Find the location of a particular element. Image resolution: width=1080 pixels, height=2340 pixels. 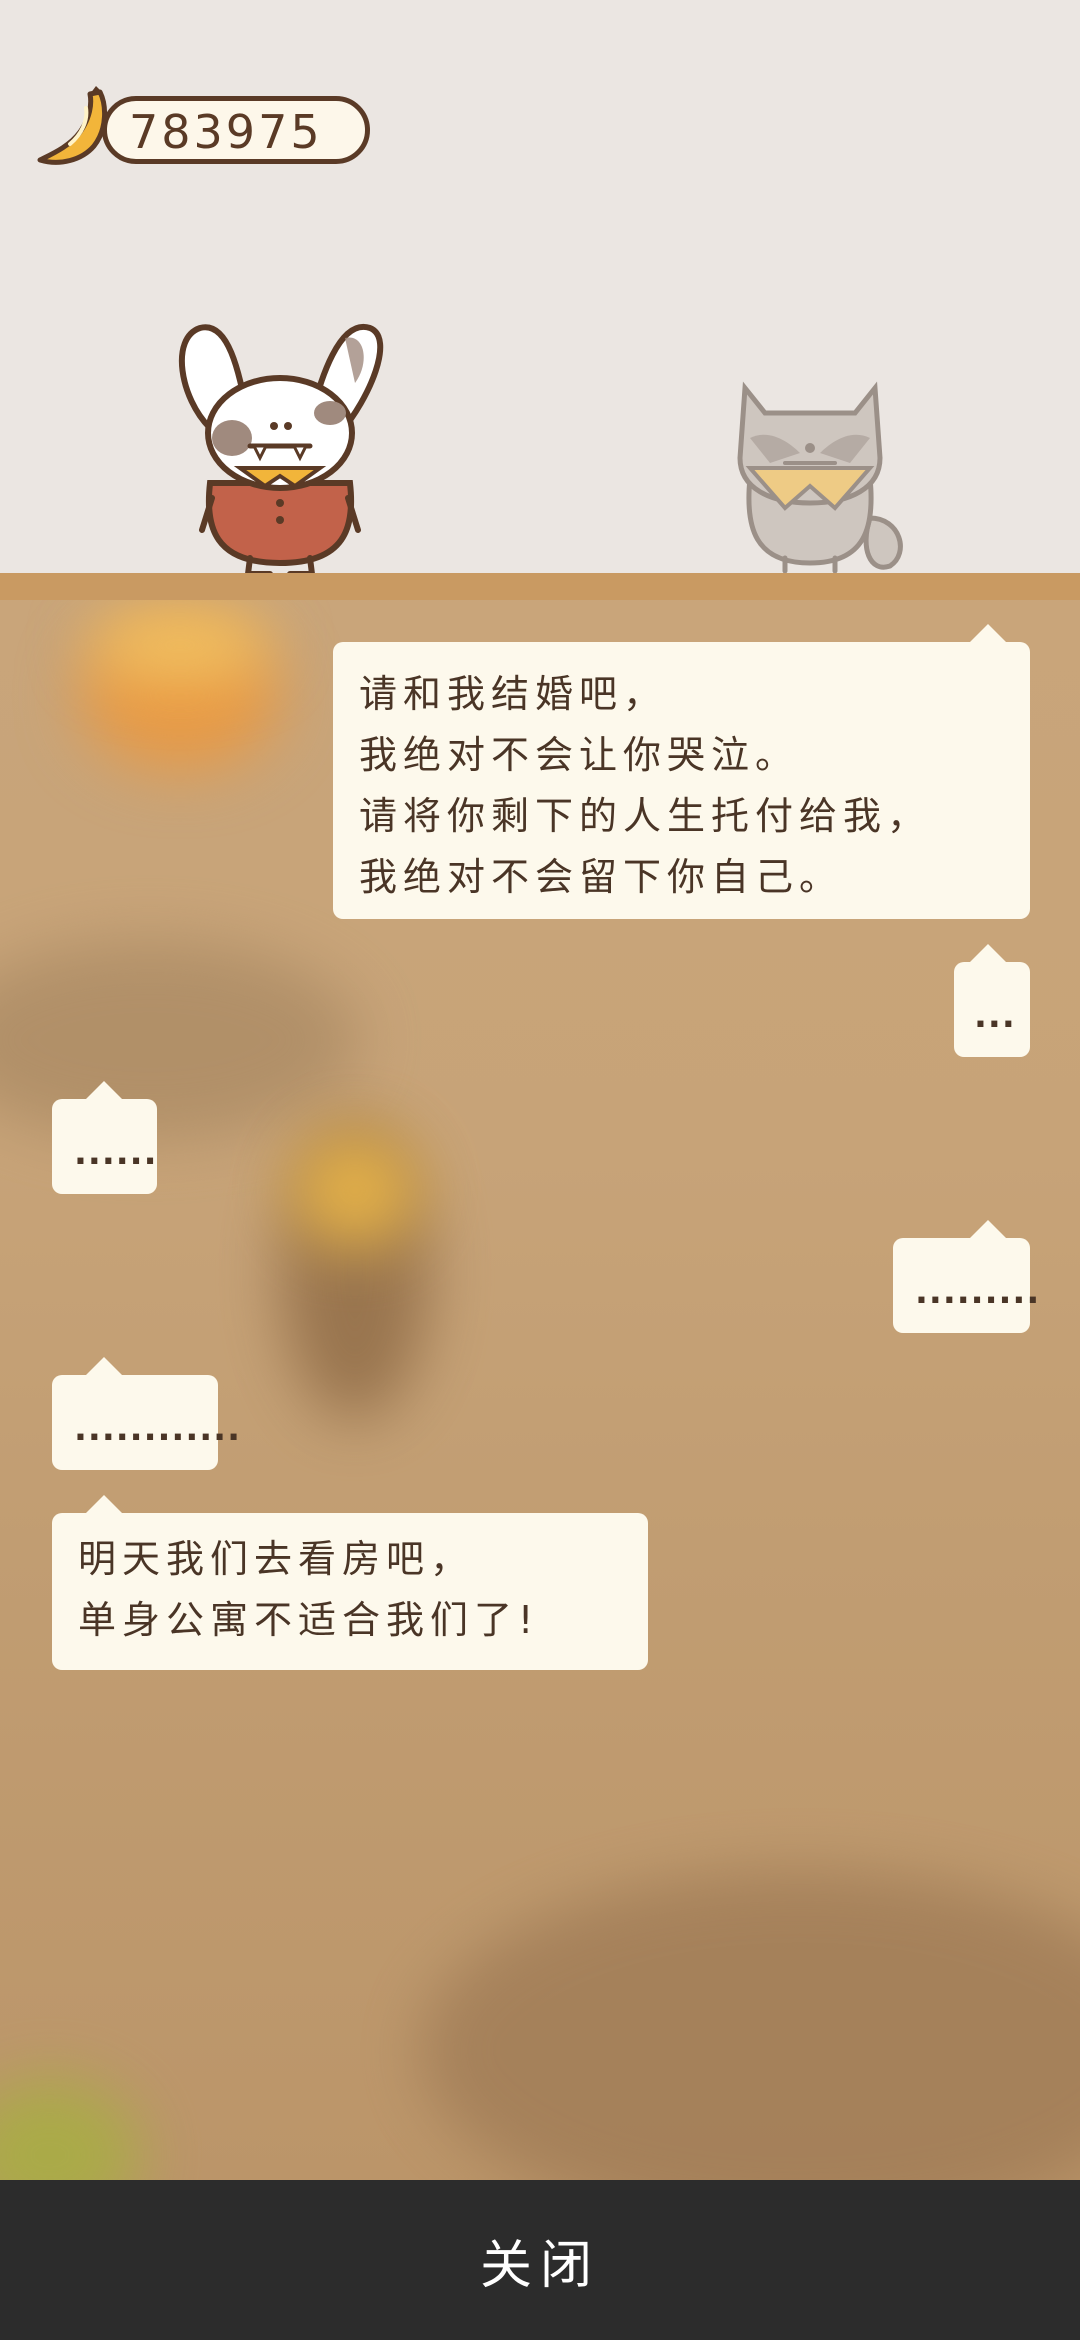

coin-counter: 783975 is located at coordinates (205, 130).